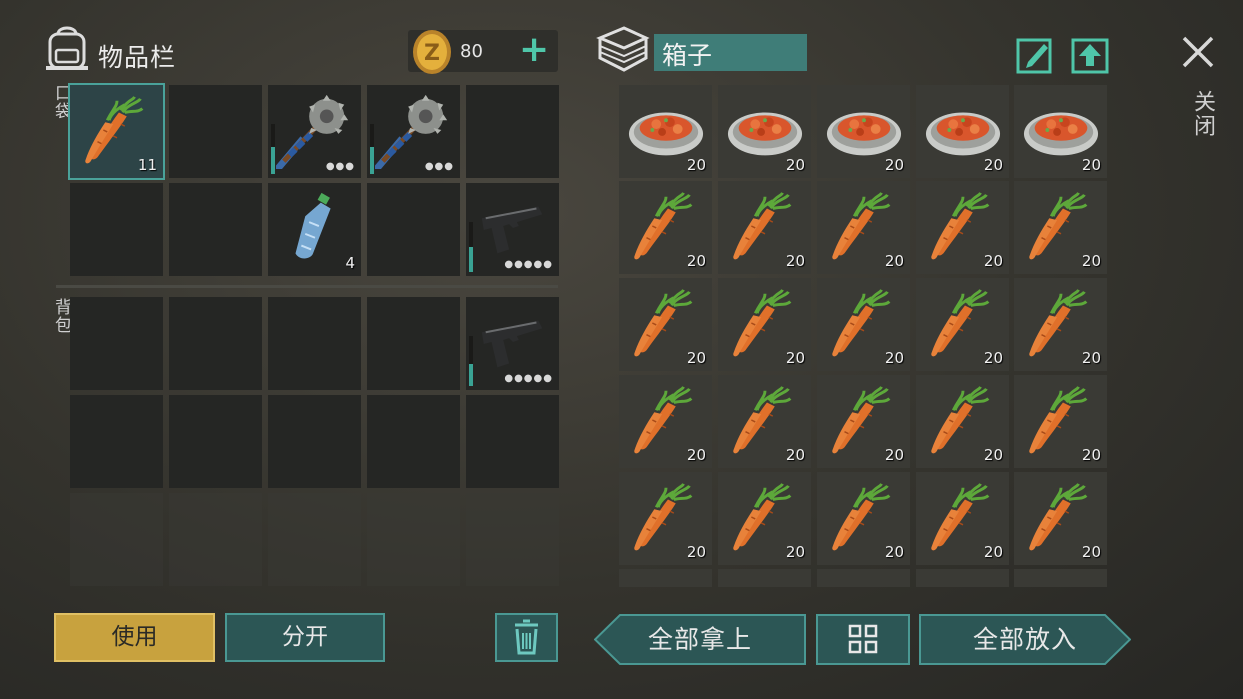 The height and width of the screenshot is (699, 1243). I want to click on upload-icon, so click(1090, 55).